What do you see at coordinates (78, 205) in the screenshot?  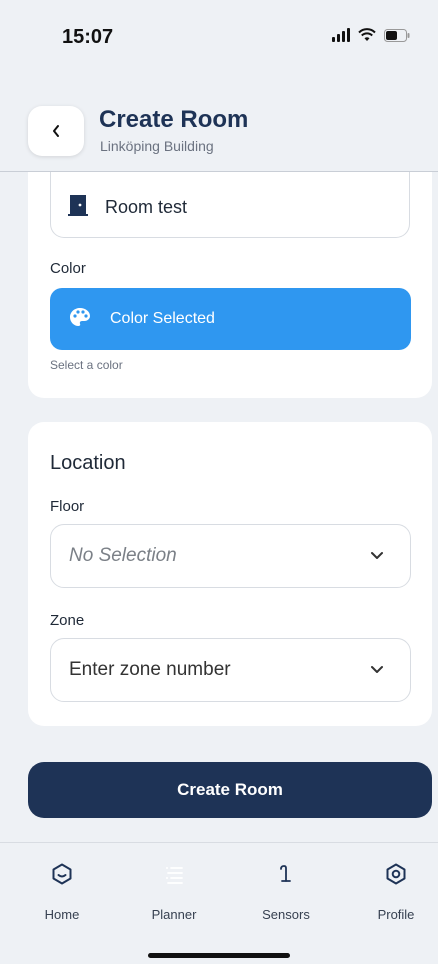 I see `door-icon` at bounding box center [78, 205].